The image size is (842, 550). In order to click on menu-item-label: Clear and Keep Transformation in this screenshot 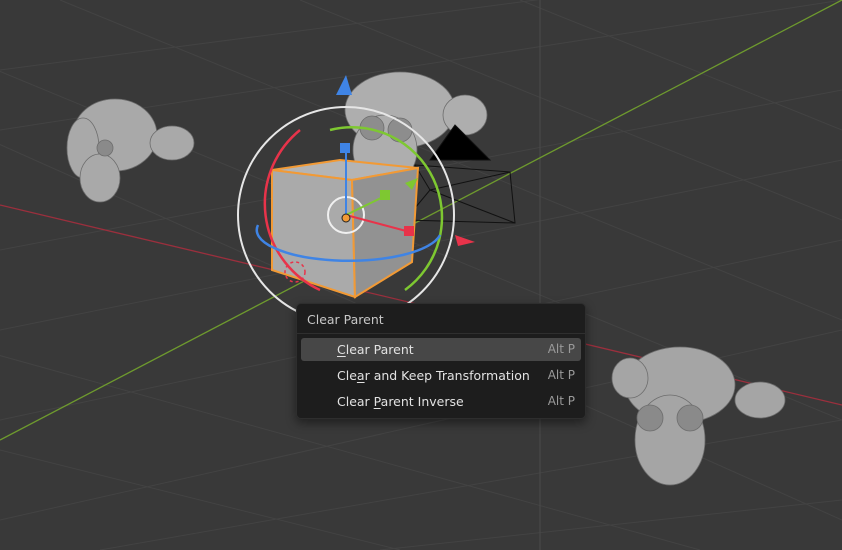, I will do `click(433, 375)`.